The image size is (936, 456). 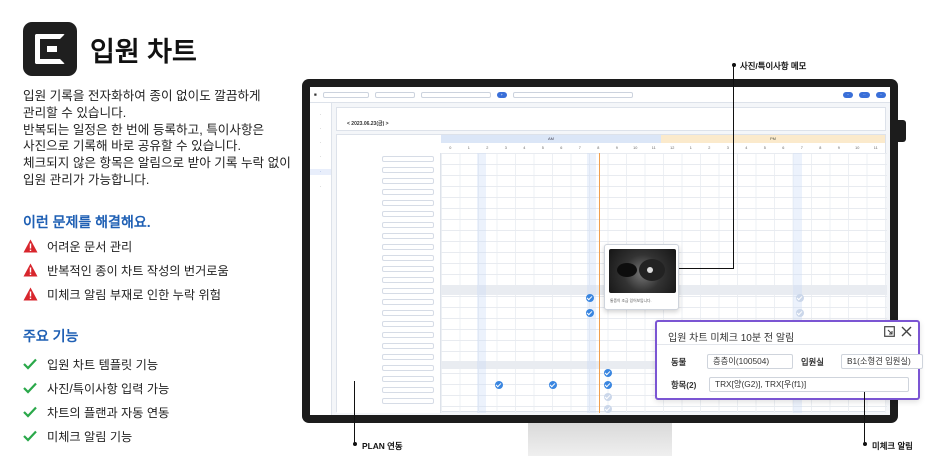 What do you see at coordinates (801, 148) in the screenshot?
I see `hour-cell: 7` at bounding box center [801, 148].